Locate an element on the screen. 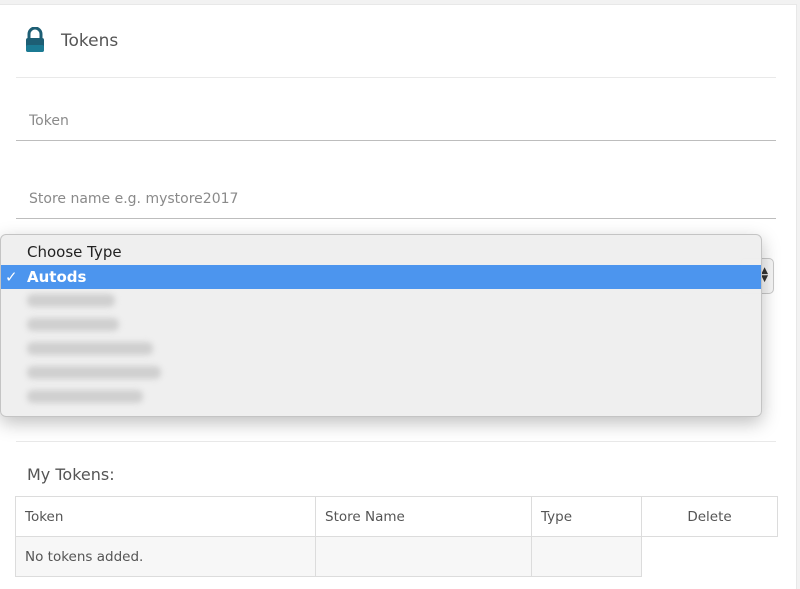  my-tokens-title: My Tokens: is located at coordinates (71, 474).